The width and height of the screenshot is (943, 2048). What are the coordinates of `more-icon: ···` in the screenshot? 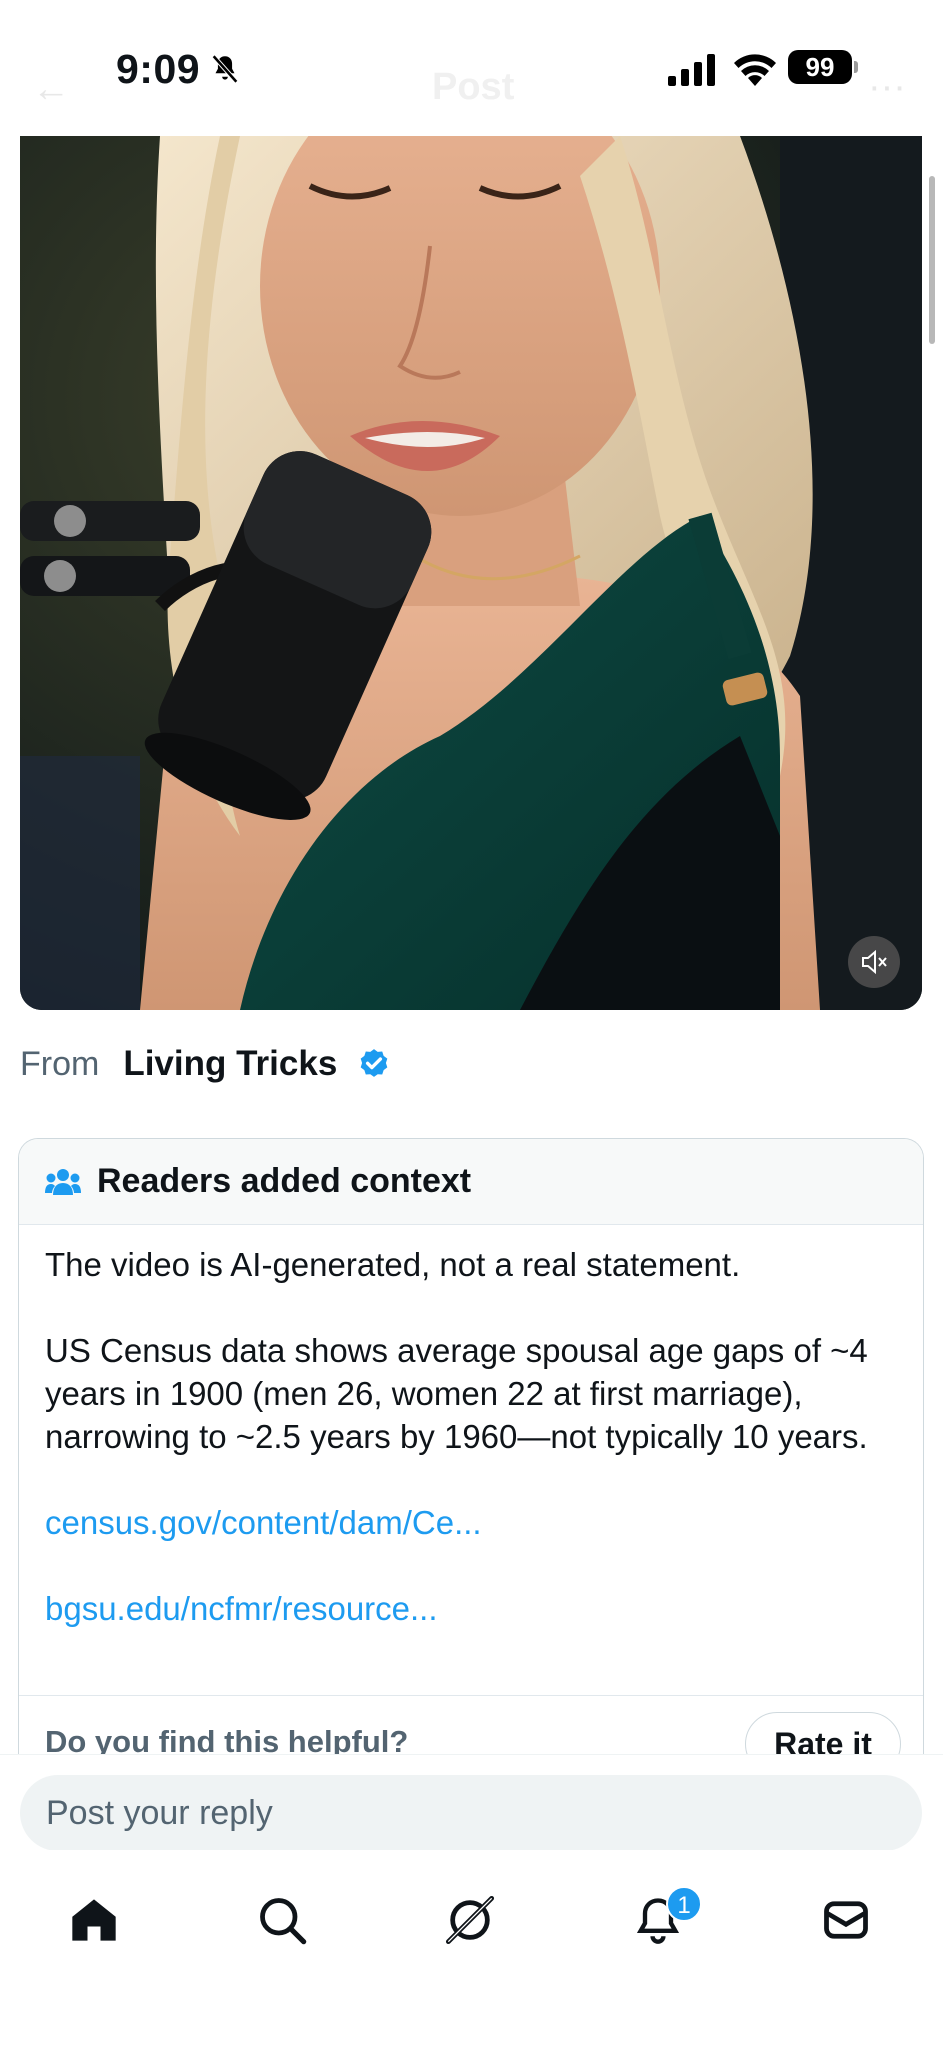 It's located at (887, 87).